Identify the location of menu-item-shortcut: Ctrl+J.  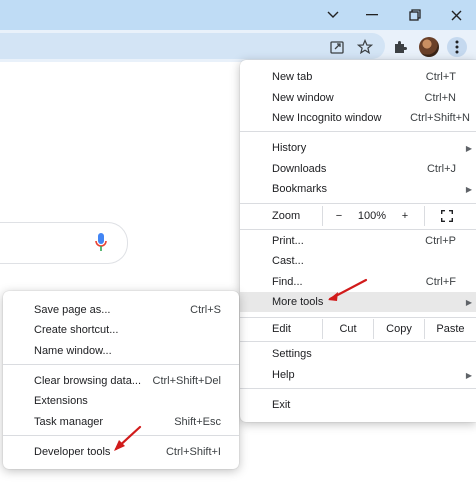
(441, 169).